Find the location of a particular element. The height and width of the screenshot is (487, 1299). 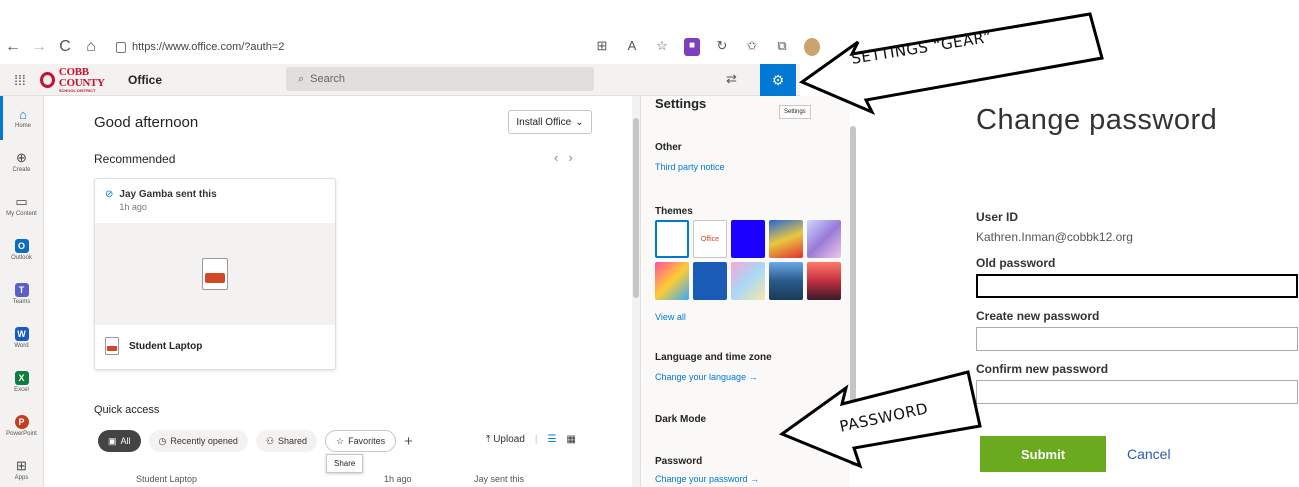

add-filter-button: + is located at coordinates (408, 441).